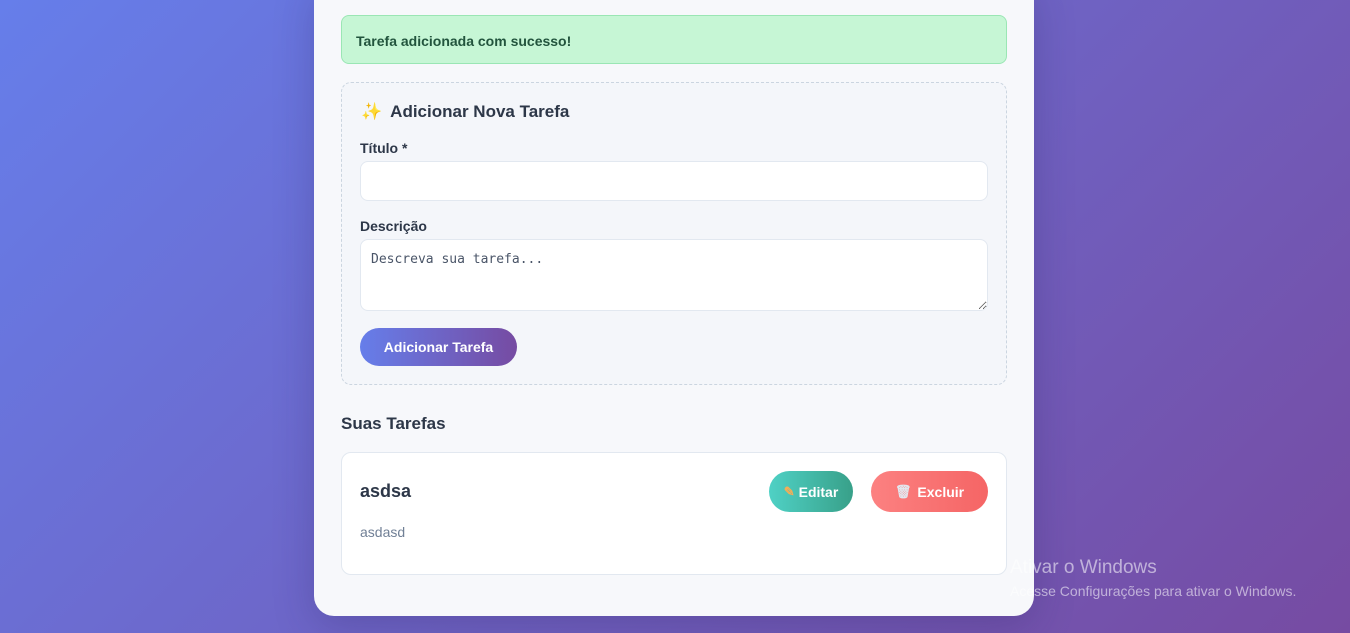  Describe the element at coordinates (674, 181) in the screenshot. I see `title-input` at that location.